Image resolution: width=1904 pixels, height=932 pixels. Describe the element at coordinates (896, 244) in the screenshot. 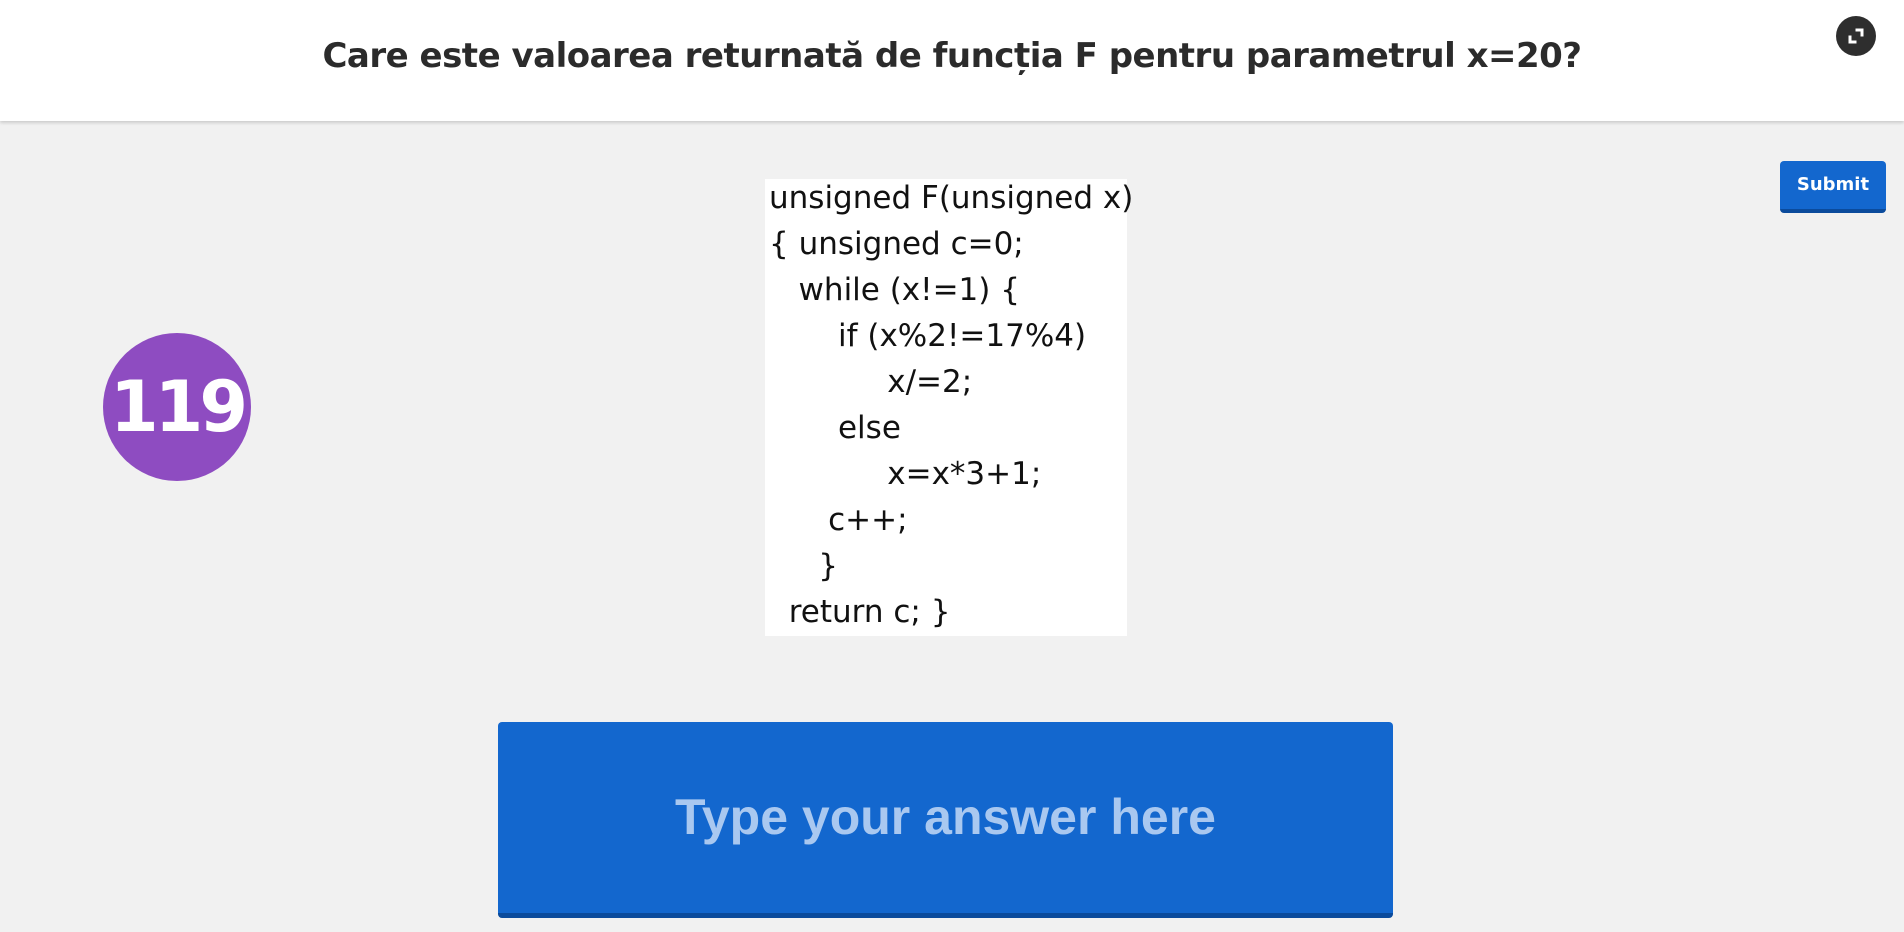

I see `code-line: { unsigned c=0;` at that location.